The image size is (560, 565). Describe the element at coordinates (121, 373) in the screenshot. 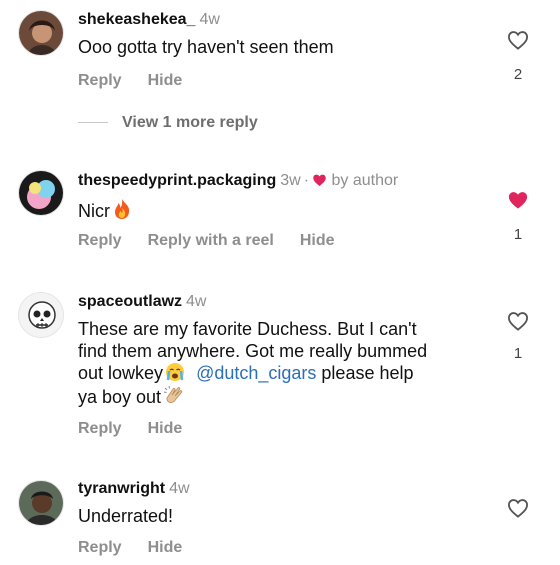

I see `comment-text-segment: out lowkey` at that location.